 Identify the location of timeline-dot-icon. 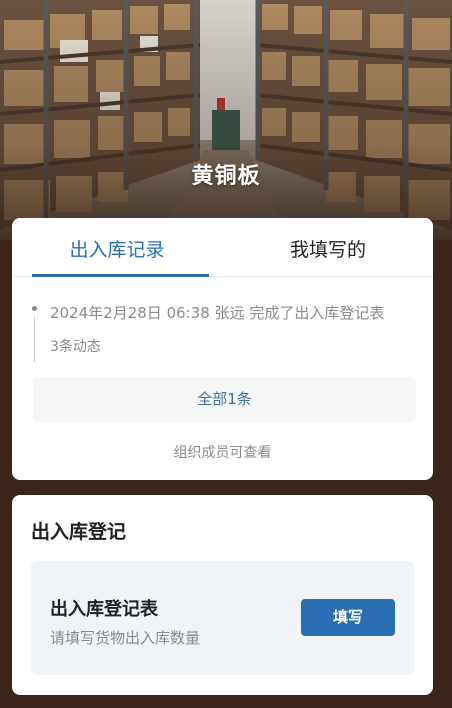
(34, 308).